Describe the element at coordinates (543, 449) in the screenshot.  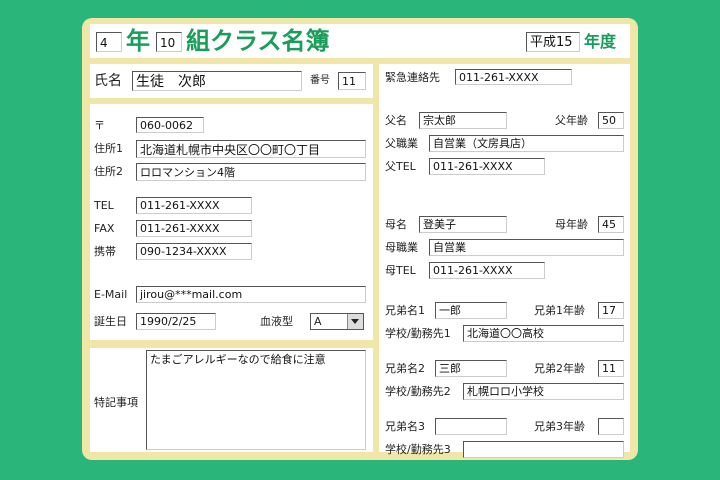
I see `sibling3-school-field` at that location.